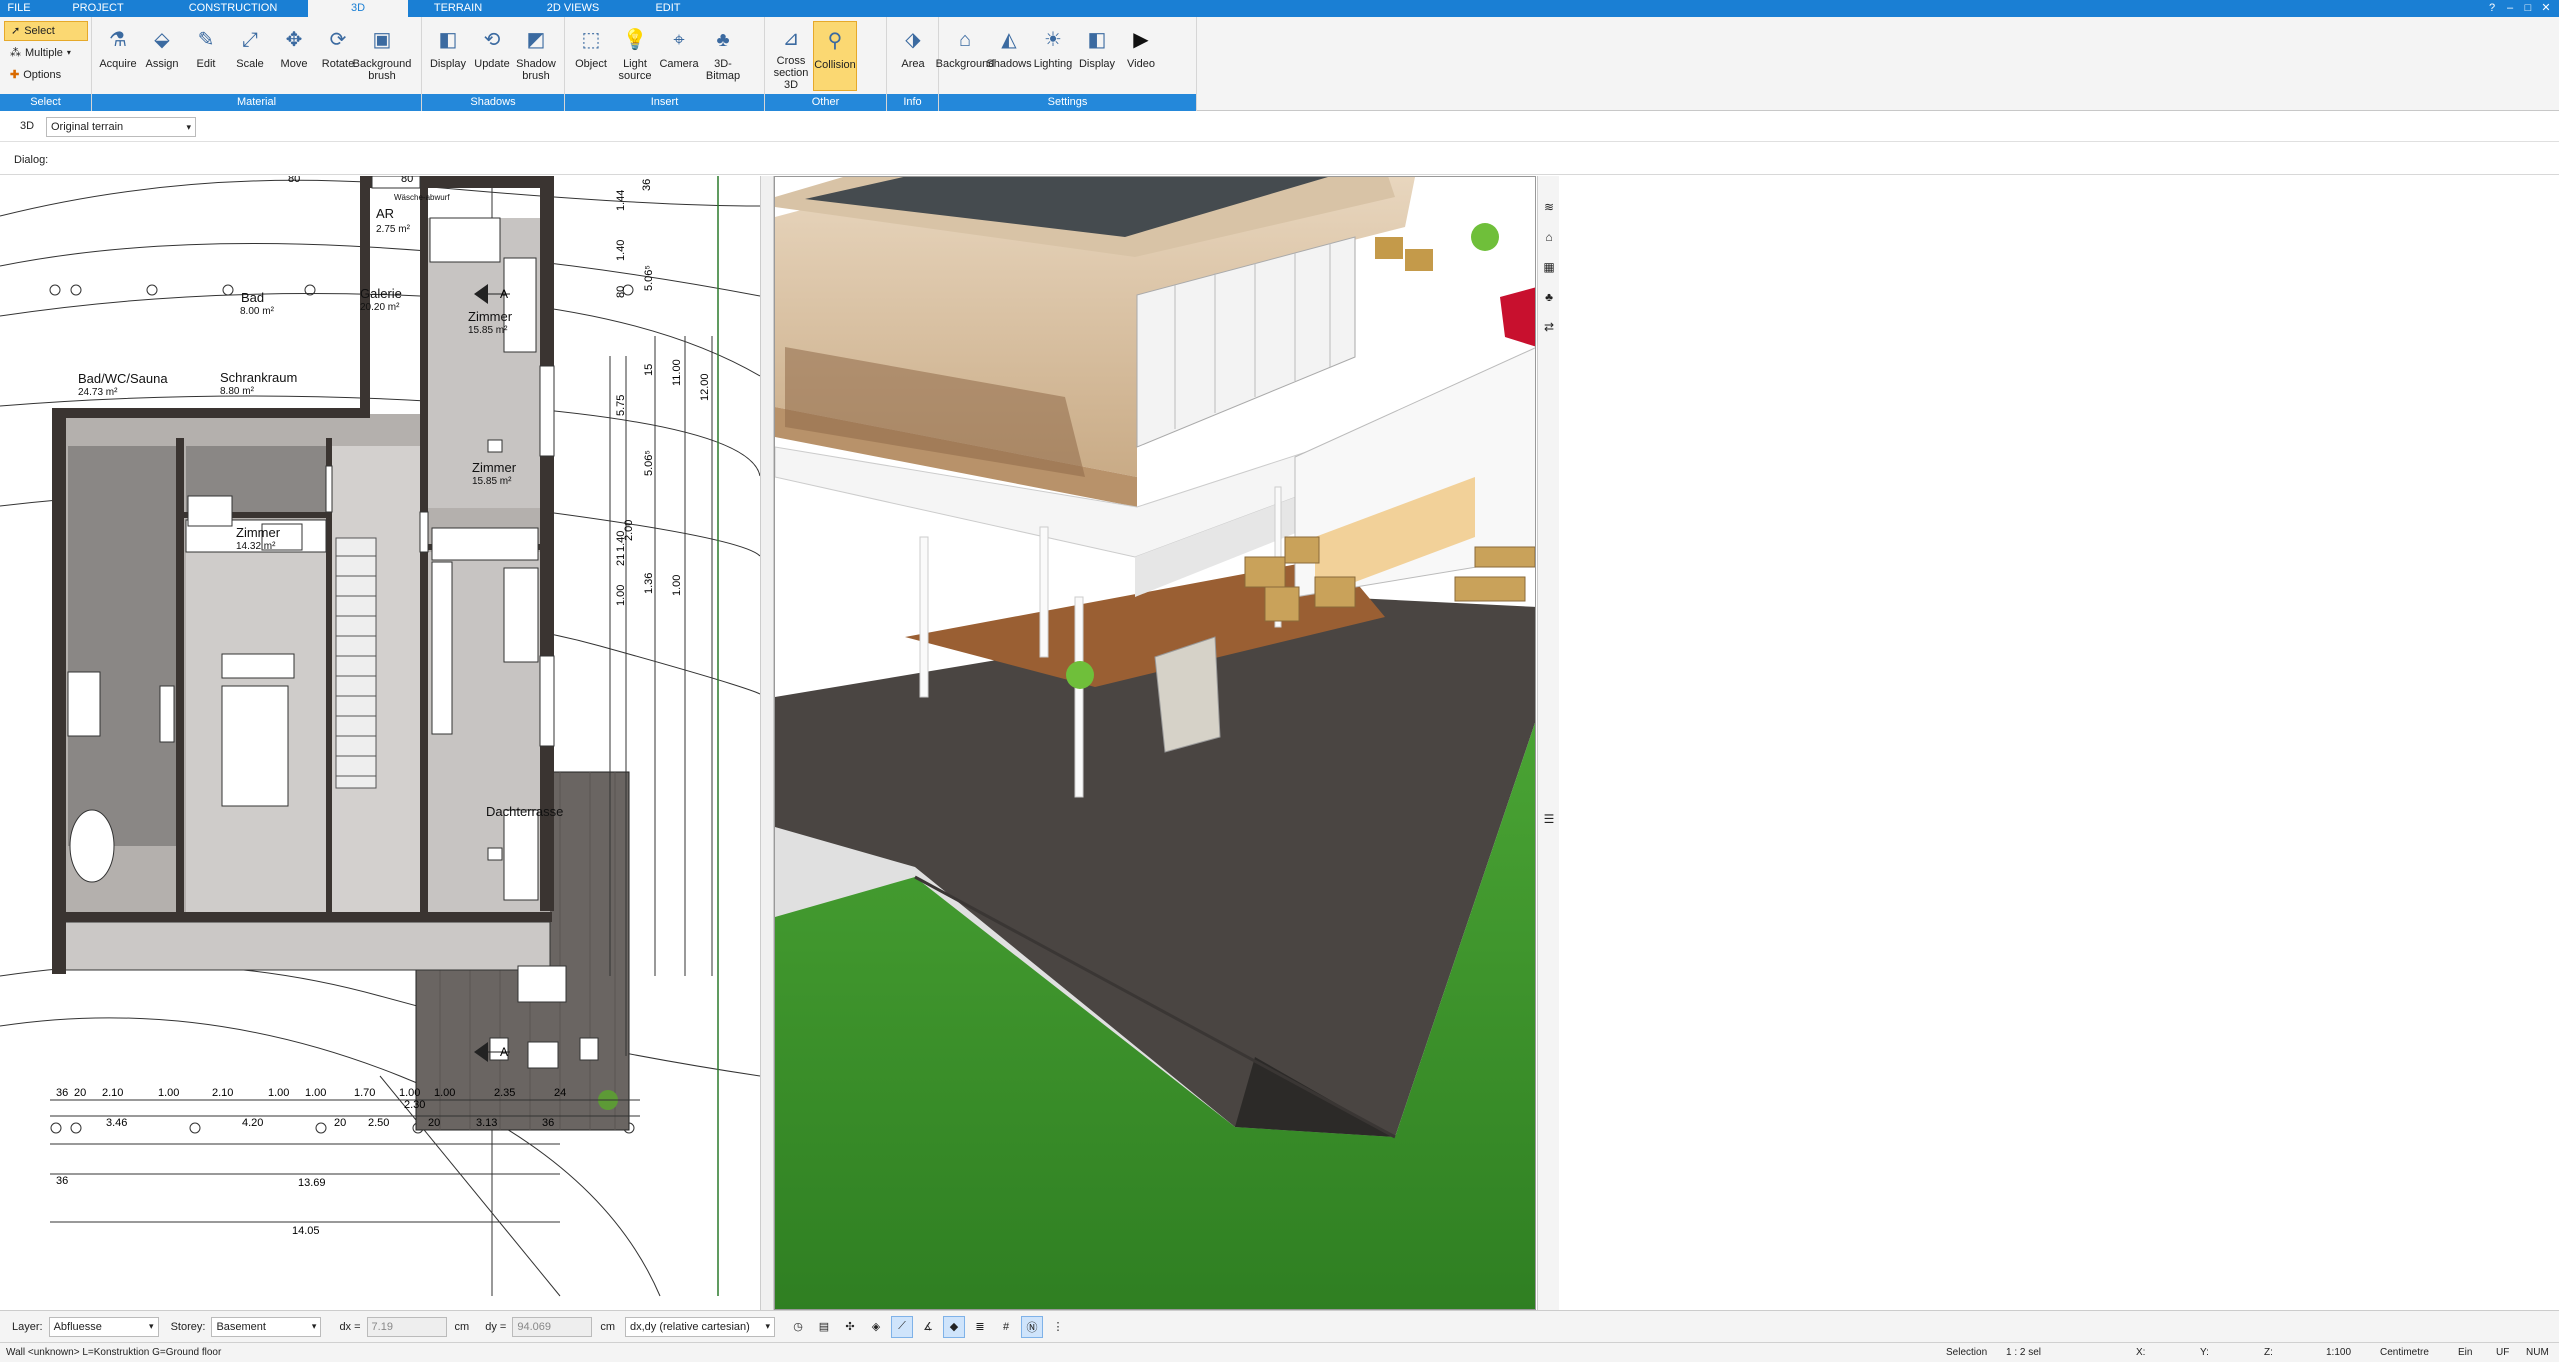 This screenshot has height=1362, width=2559. Describe the element at coordinates (1141, 56) in the screenshot. I see `video-button: ▶ Video` at that location.